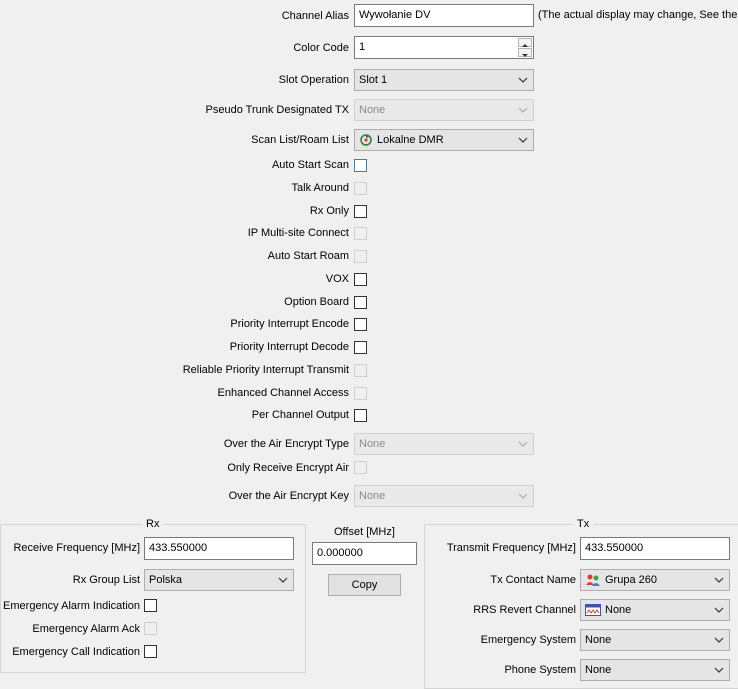 Image resolution: width=738 pixels, height=689 pixels. Describe the element at coordinates (528, 640) in the screenshot. I see `emergency-system-label: Emergency System` at that location.